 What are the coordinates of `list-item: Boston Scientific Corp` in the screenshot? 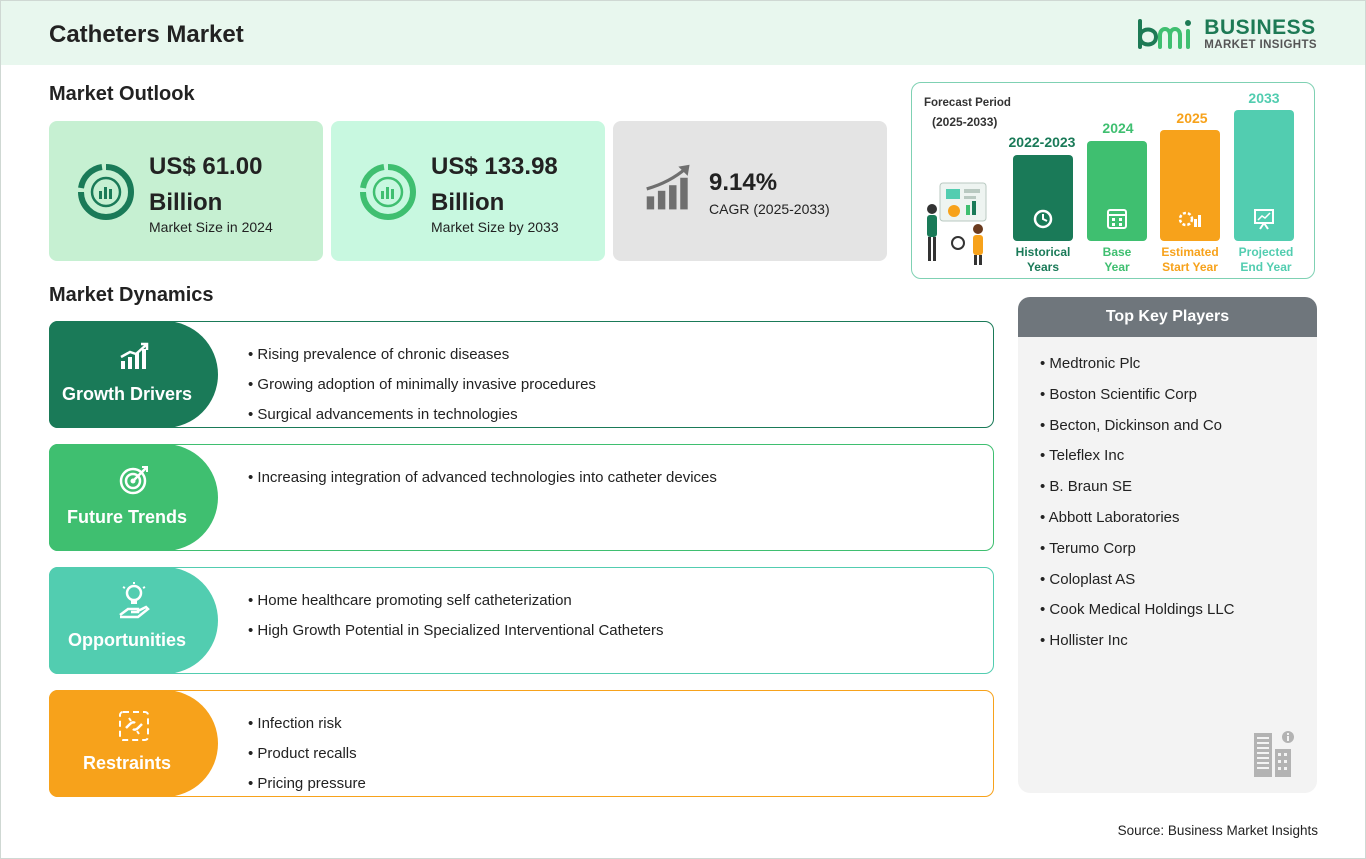 It's located at (1137, 395).